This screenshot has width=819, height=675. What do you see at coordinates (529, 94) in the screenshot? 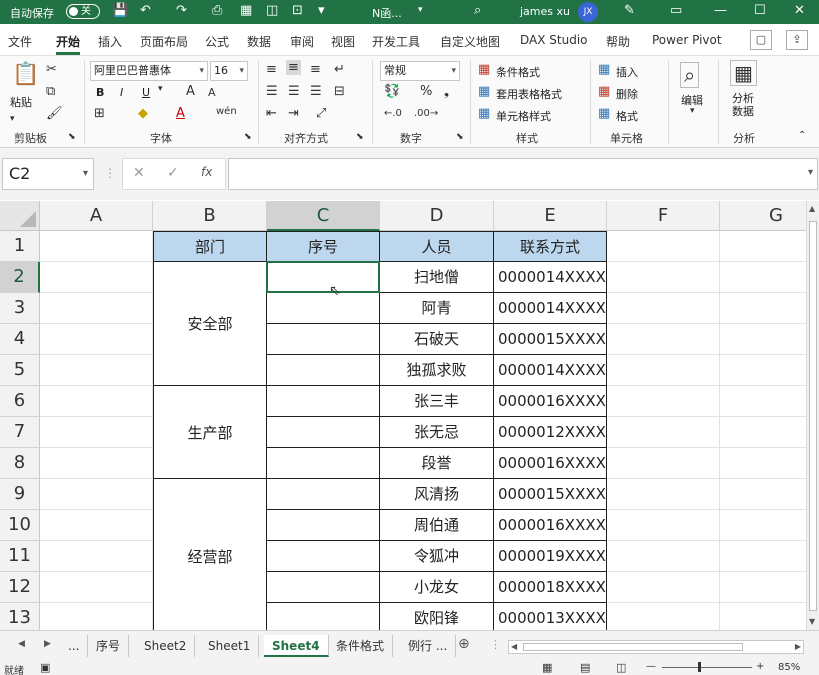
I see `format-as-table-button: 套用表格格式` at bounding box center [529, 94].